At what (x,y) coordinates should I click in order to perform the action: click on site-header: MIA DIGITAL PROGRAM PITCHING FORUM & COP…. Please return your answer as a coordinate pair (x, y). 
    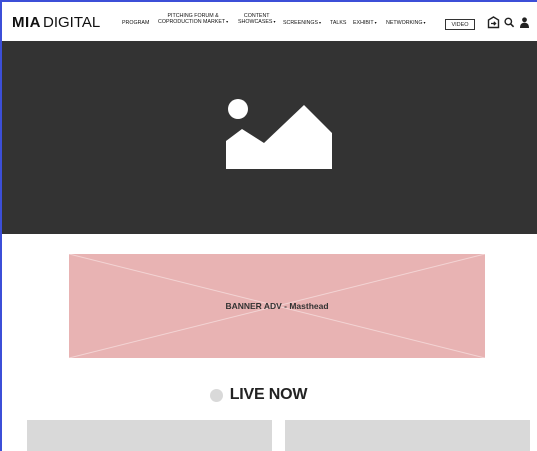
    Looking at the image, I should click on (269, 21).